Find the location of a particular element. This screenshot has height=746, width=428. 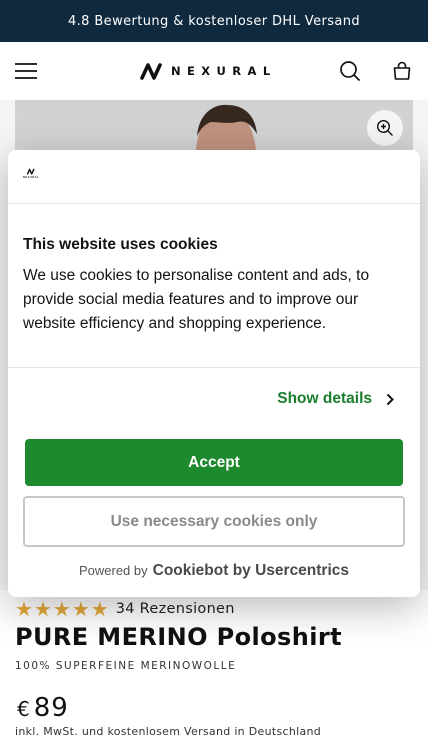

product-price: € 89 is located at coordinates (43, 708).